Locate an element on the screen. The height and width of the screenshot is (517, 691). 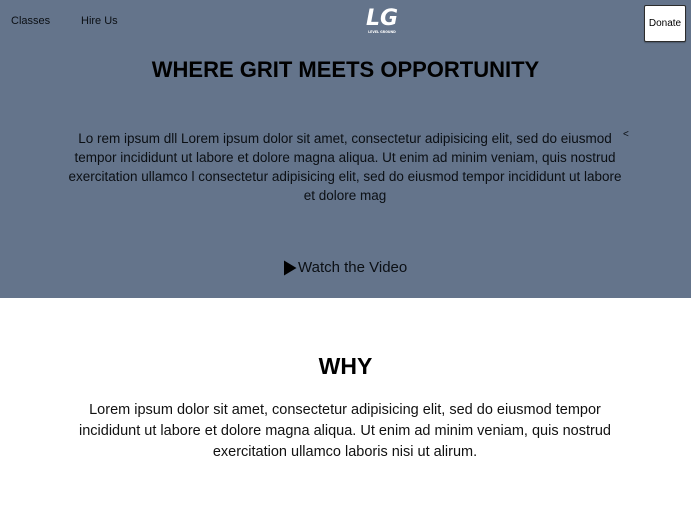
hero-title: WHERE GRIT MEETS OPPORTUNITY is located at coordinates (345, 69).